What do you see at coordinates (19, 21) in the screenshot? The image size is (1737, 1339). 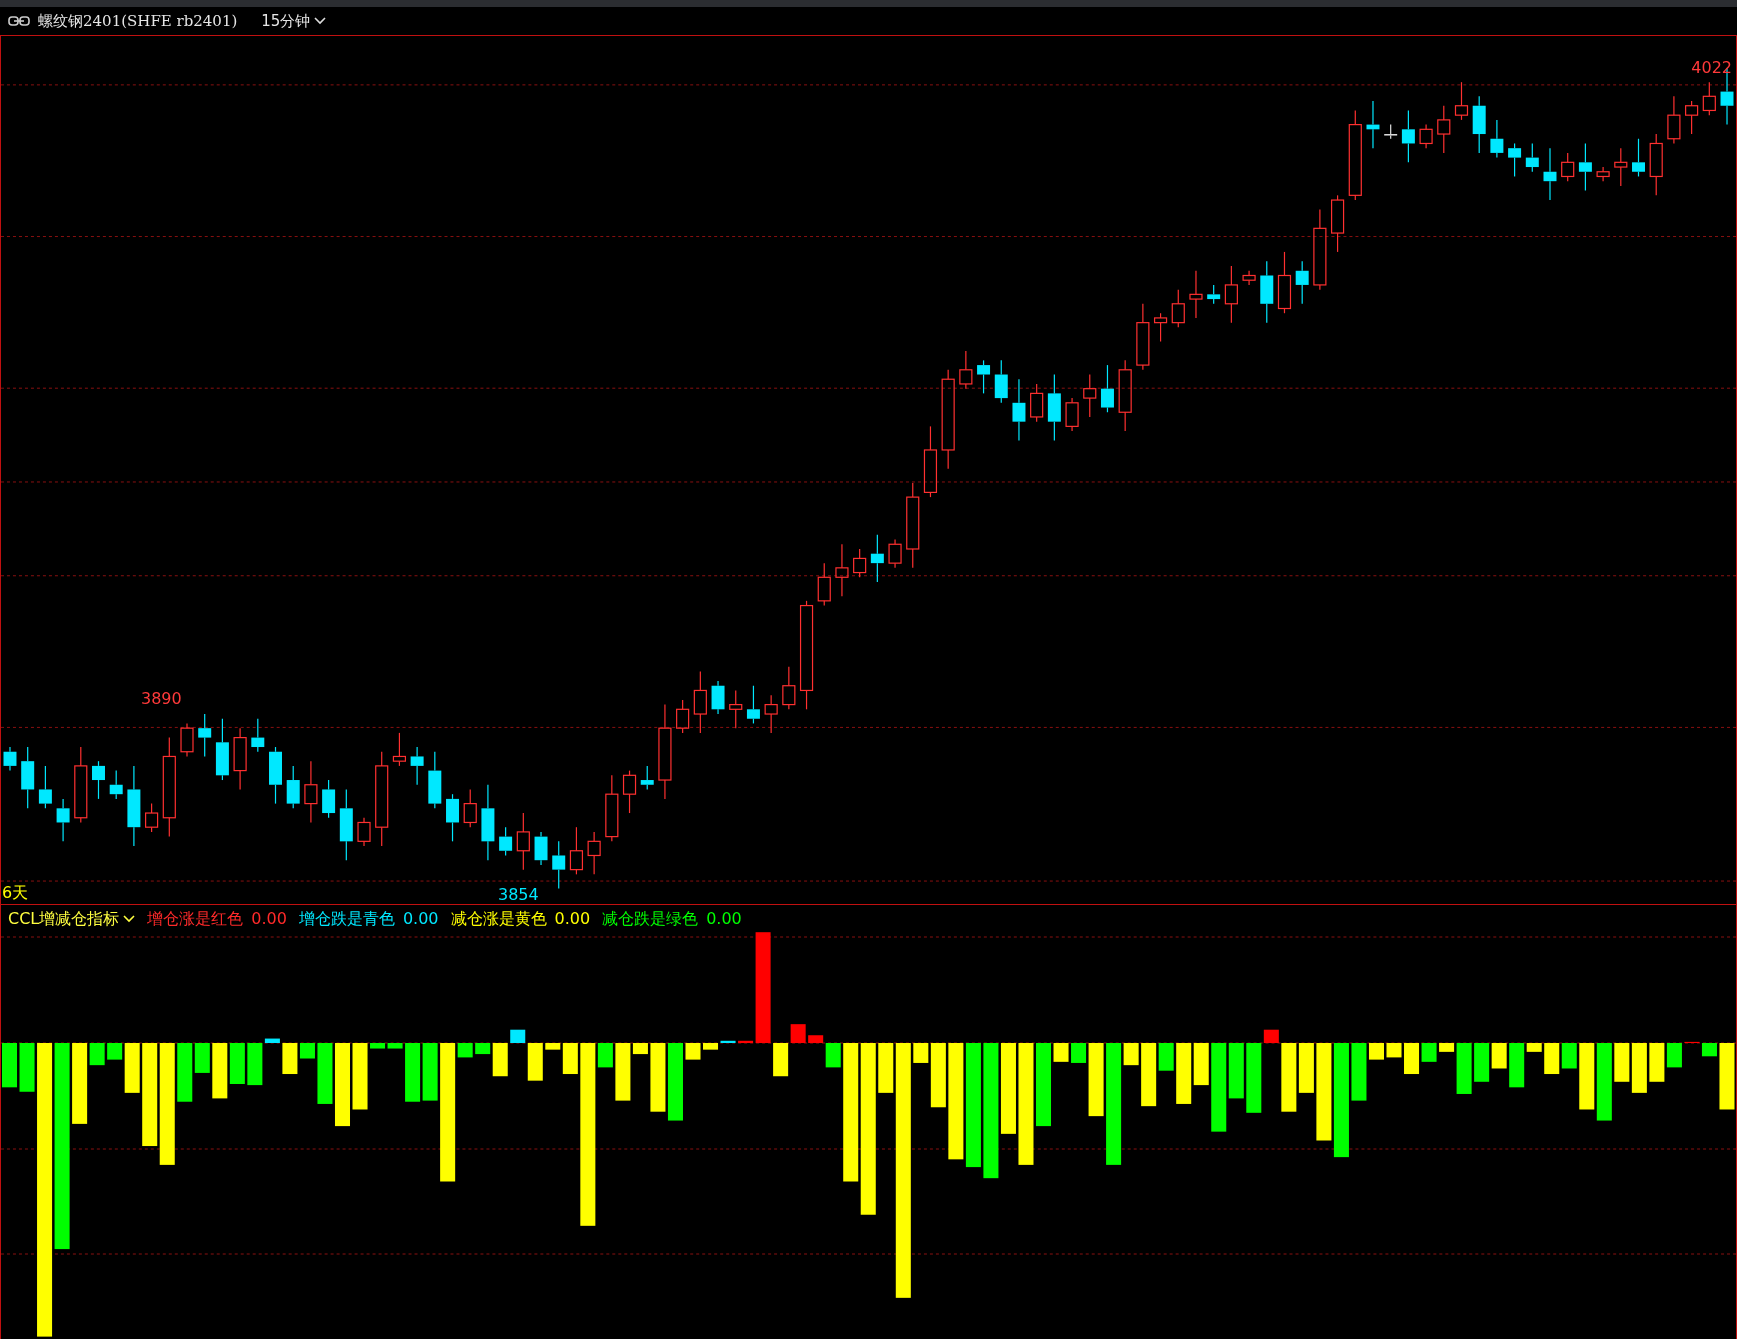 I see `link-icon` at bounding box center [19, 21].